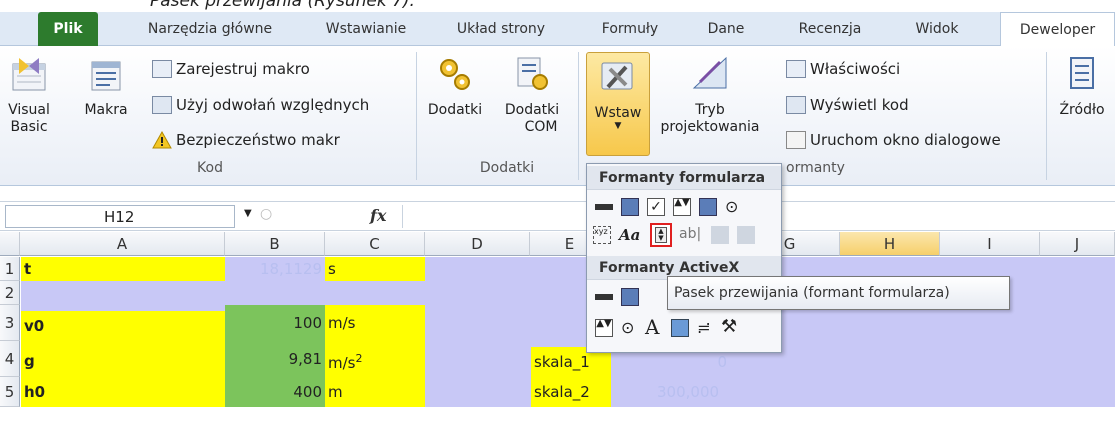 The image size is (1115, 433). I want to click on activex-option-icon: ⊙, so click(630, 328).